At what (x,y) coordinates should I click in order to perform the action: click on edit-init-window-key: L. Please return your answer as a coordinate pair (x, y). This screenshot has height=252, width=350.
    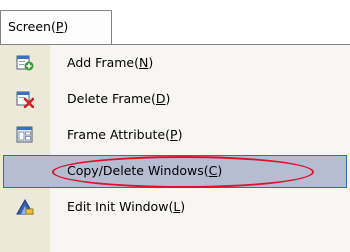
    Looking at the image, I should click on (177, 206).